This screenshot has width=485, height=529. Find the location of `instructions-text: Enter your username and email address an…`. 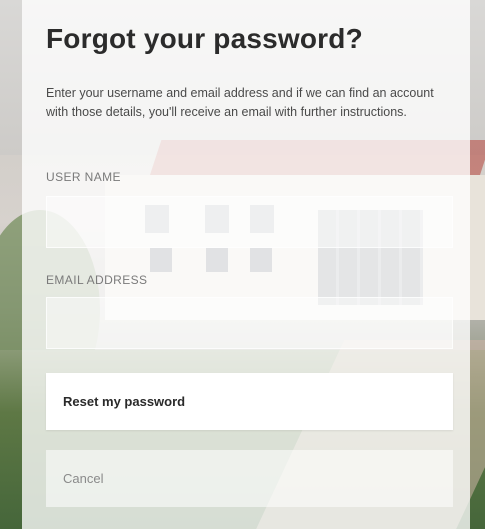

instructions-text: Enter your username and email address an… is located at coordinates (240, 102).